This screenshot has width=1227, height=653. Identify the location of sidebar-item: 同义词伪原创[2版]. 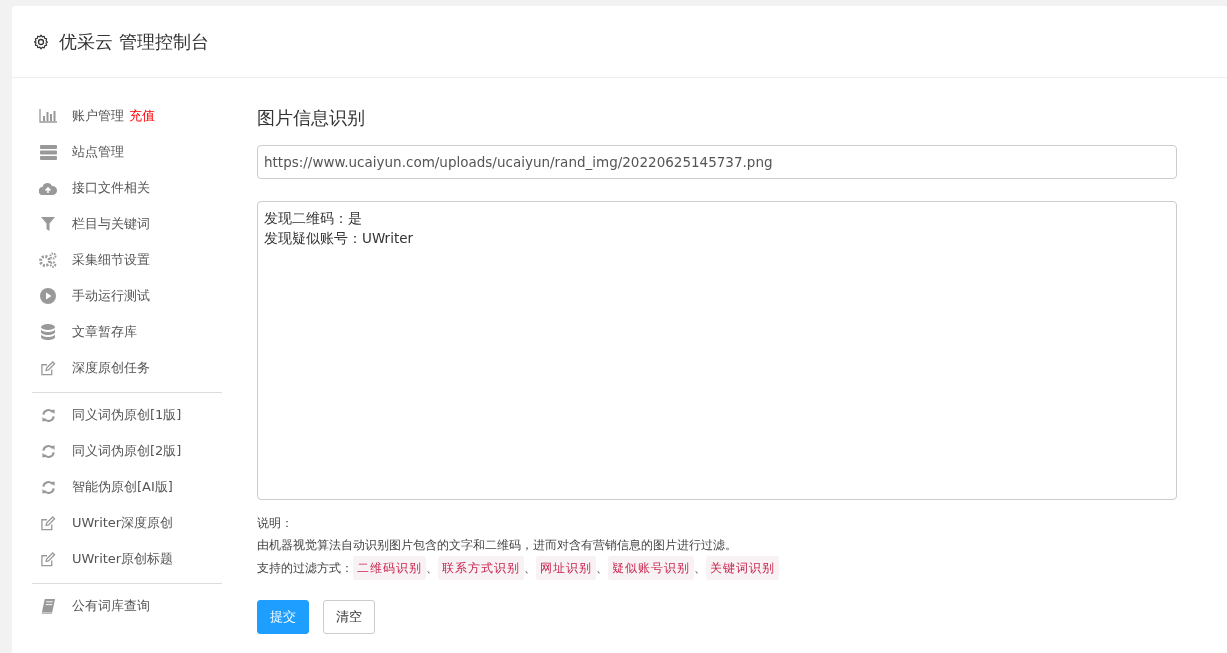
(127, 451).